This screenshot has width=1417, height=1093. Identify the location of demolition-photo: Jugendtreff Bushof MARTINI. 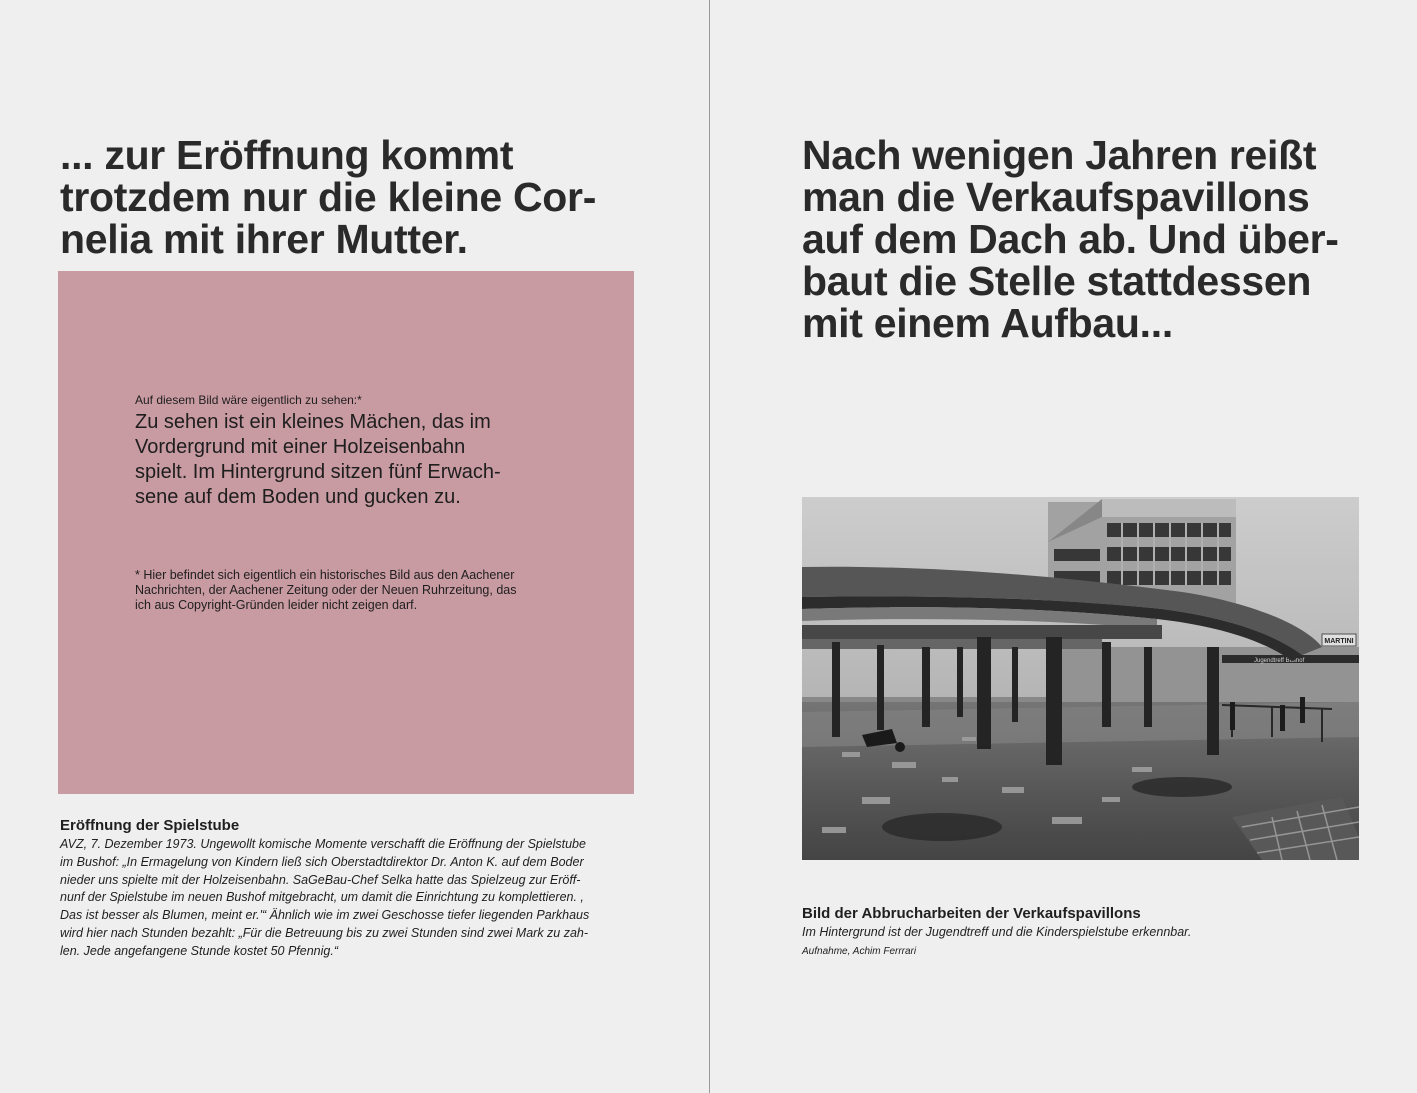
(1080, 678).